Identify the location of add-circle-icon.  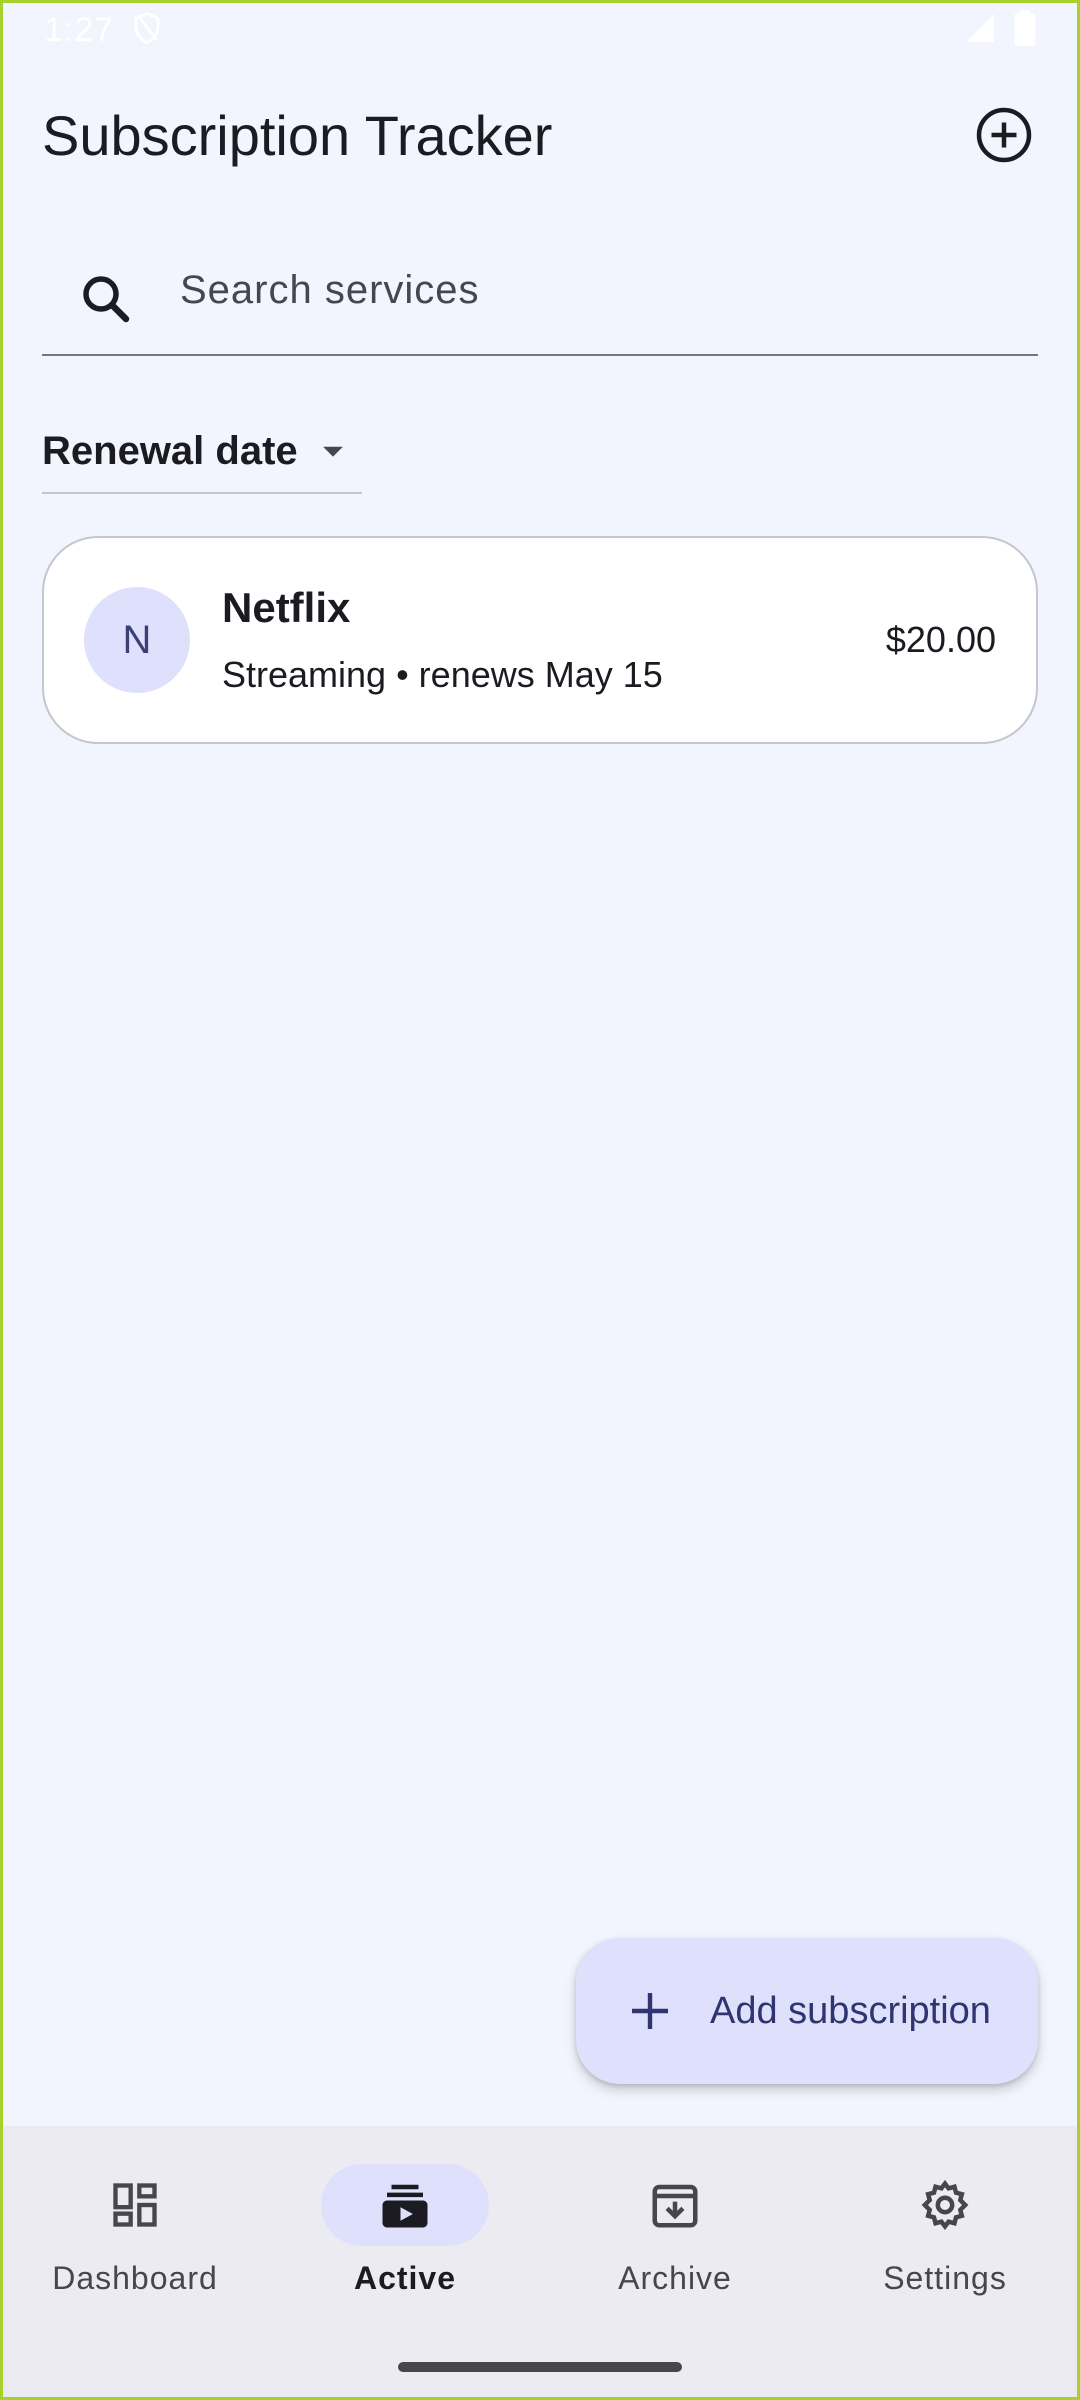
(1004, 135).